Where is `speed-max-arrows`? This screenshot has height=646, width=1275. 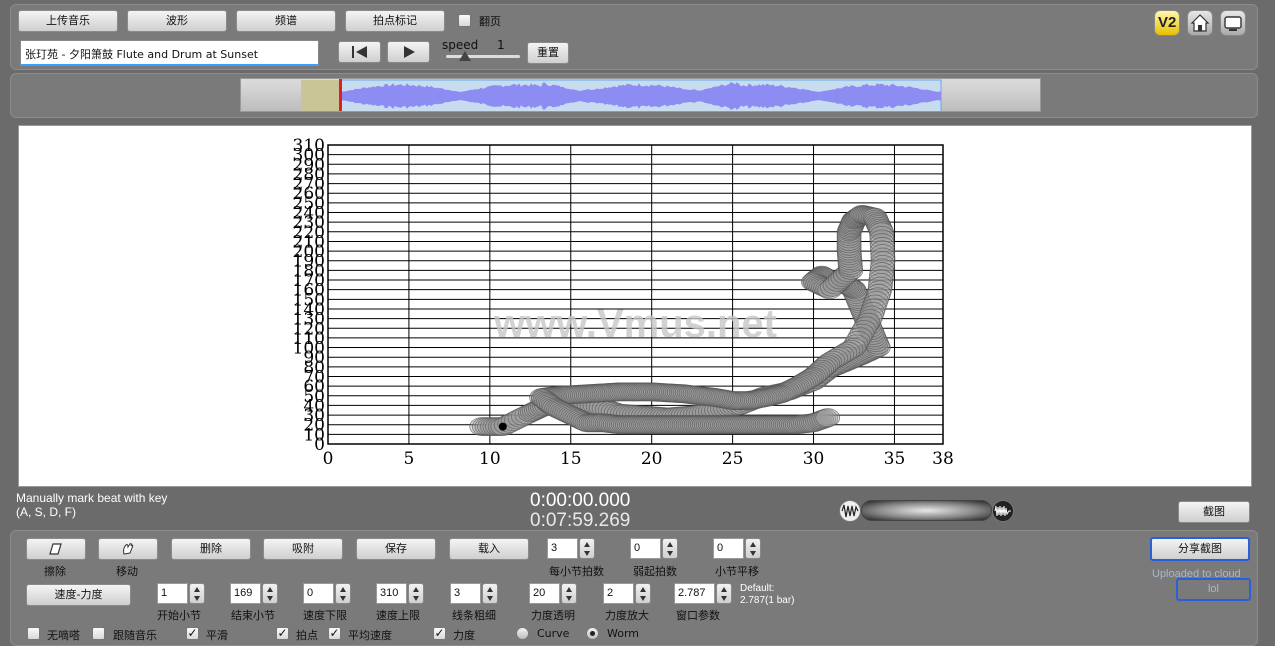
speed-max-arrows is located at coordinates (416, 593).